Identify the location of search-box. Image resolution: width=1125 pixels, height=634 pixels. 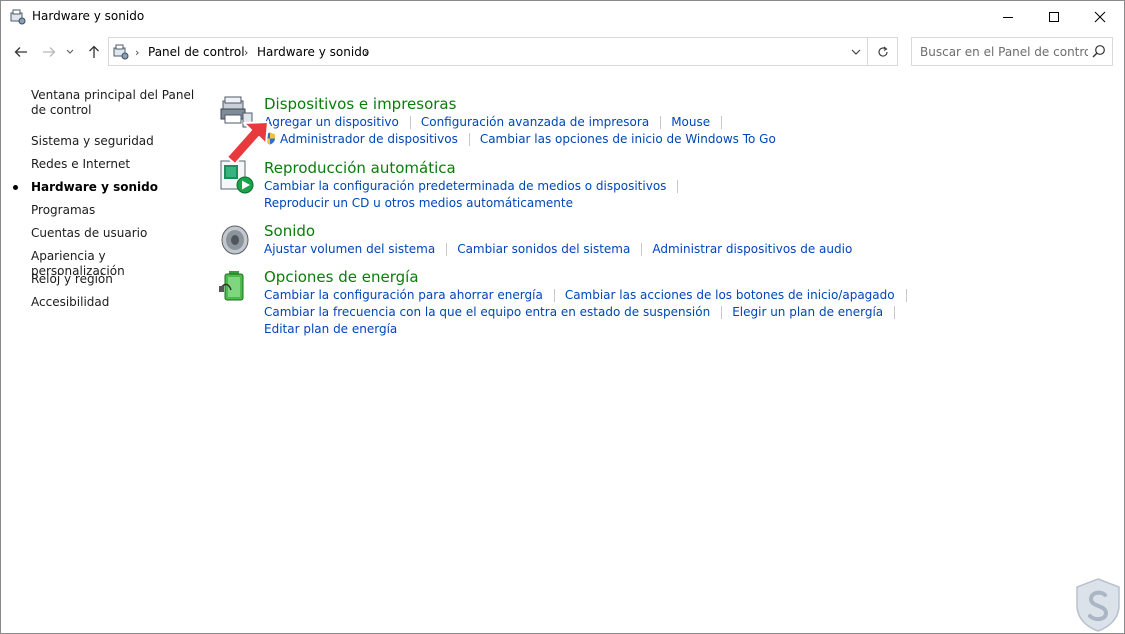
(1012, 51).